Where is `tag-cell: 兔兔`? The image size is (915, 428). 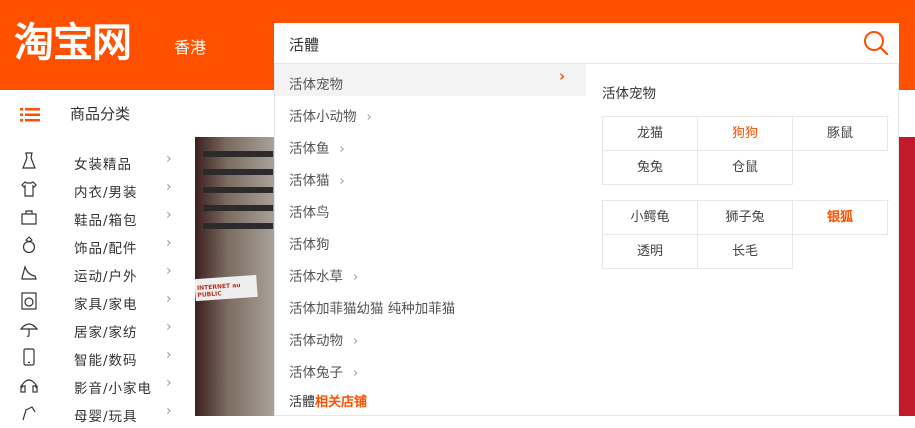
tag-cell: 兔兔 is located at coordinates (650, 168).